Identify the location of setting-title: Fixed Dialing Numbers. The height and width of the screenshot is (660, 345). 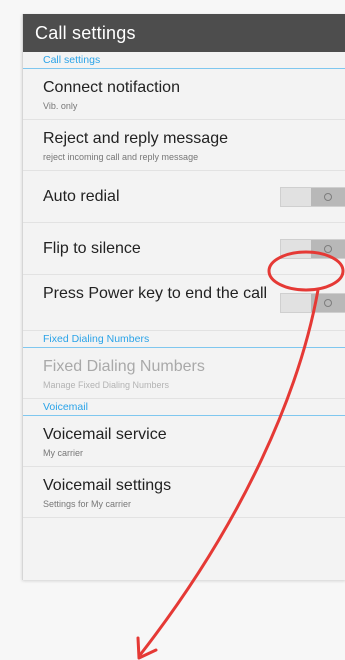
(124, 366).